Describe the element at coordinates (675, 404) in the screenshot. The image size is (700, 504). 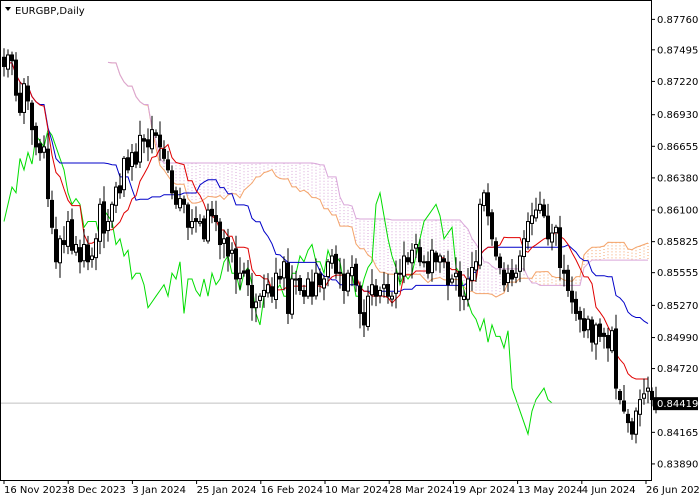
I see `current-price-tag: 0.84419` at that location.